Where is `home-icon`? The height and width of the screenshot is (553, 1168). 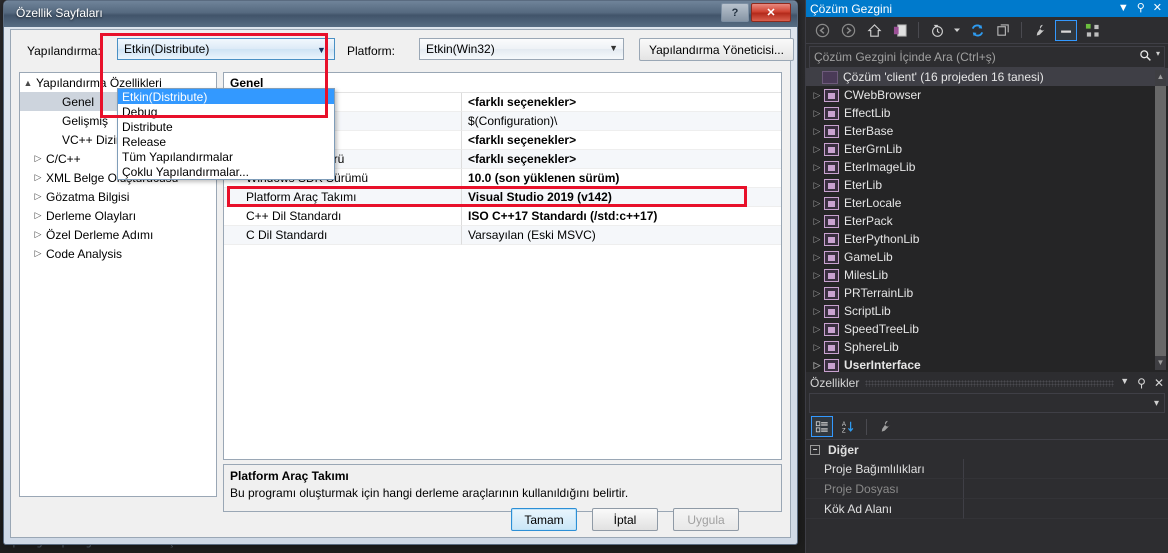 home-icon is located at coordinates (874, 30).